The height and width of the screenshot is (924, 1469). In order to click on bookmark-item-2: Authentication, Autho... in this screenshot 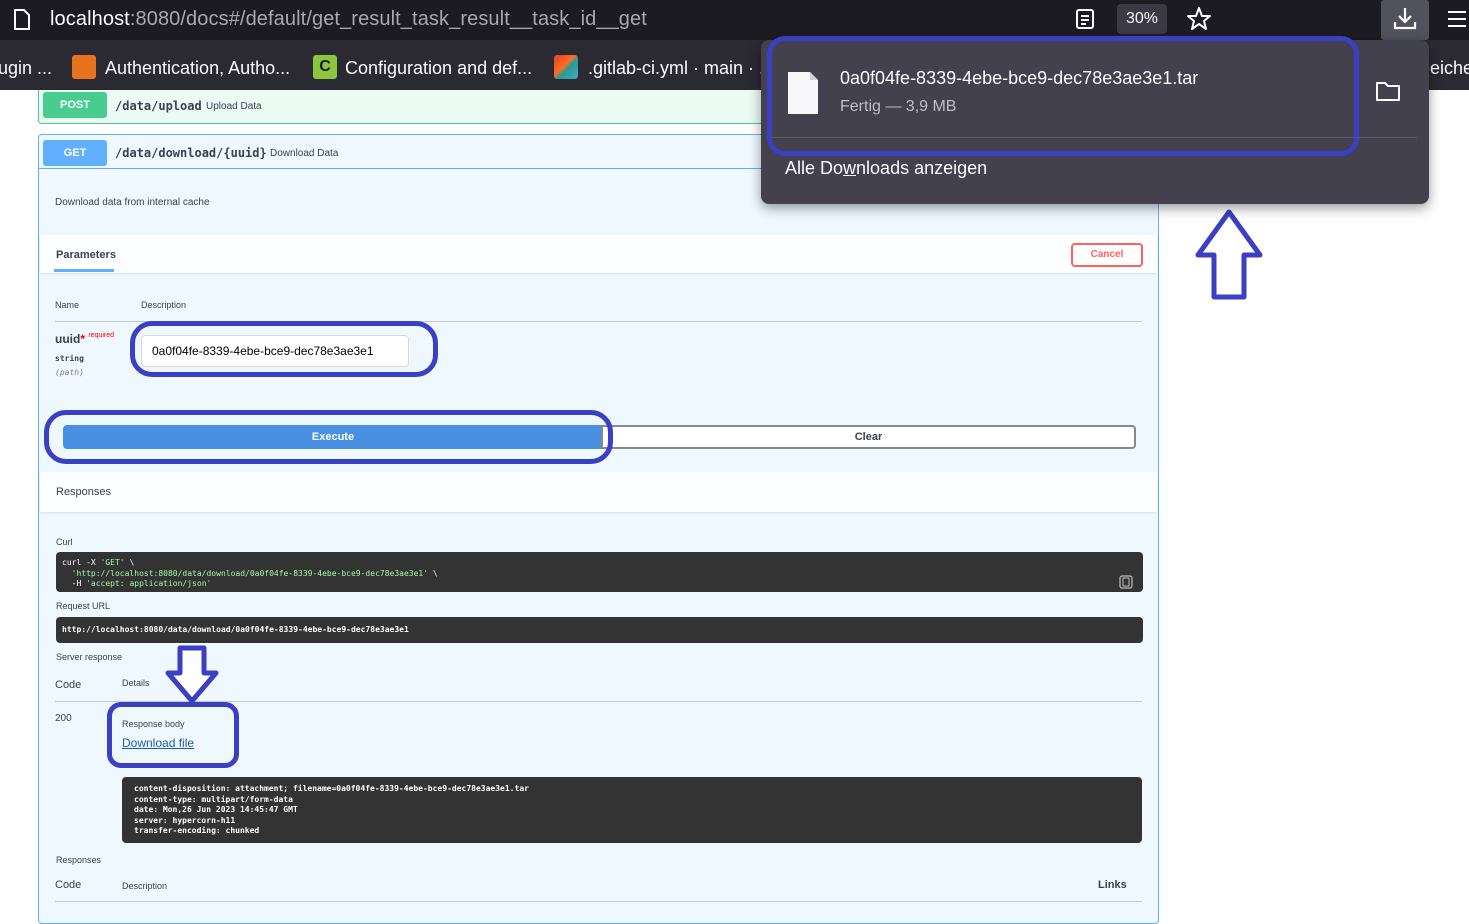, I will do `click(197, 68)`.